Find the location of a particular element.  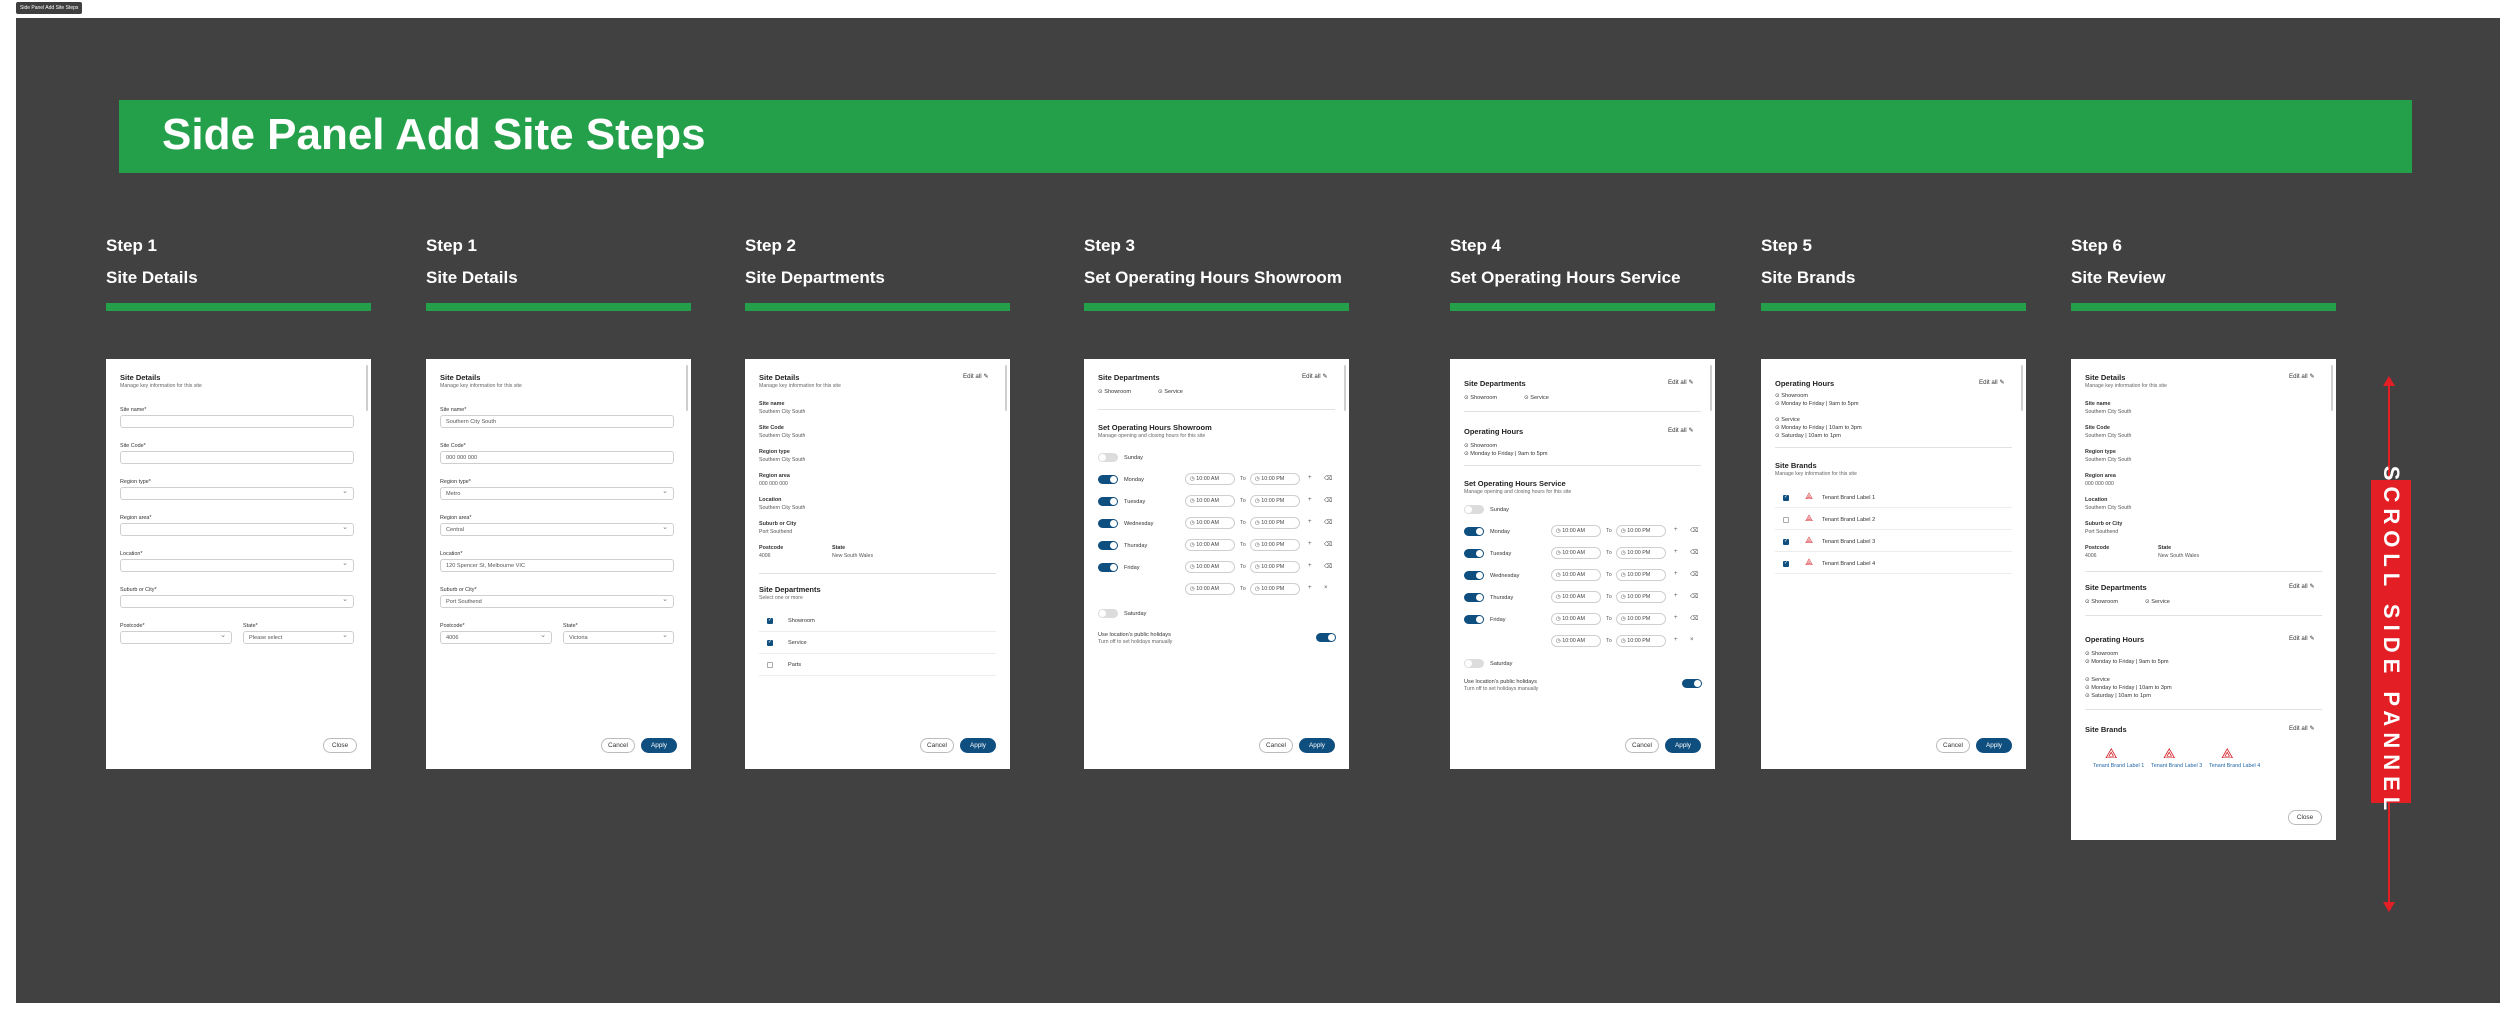

region-type-select is located at coordinates (237, 493).